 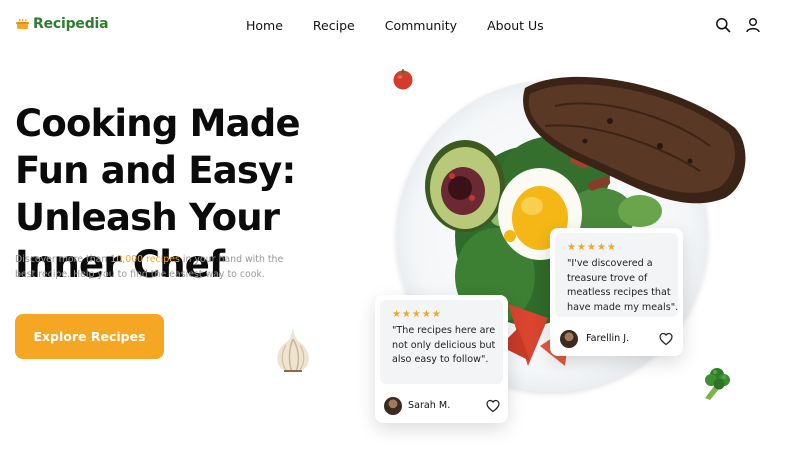 I want to click on garlic-icon, so click(x=293, y=350).